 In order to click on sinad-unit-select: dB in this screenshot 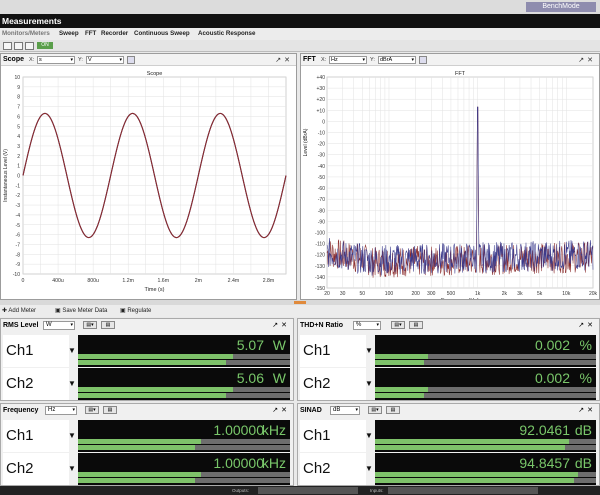, I will do `click(345, 410)`.